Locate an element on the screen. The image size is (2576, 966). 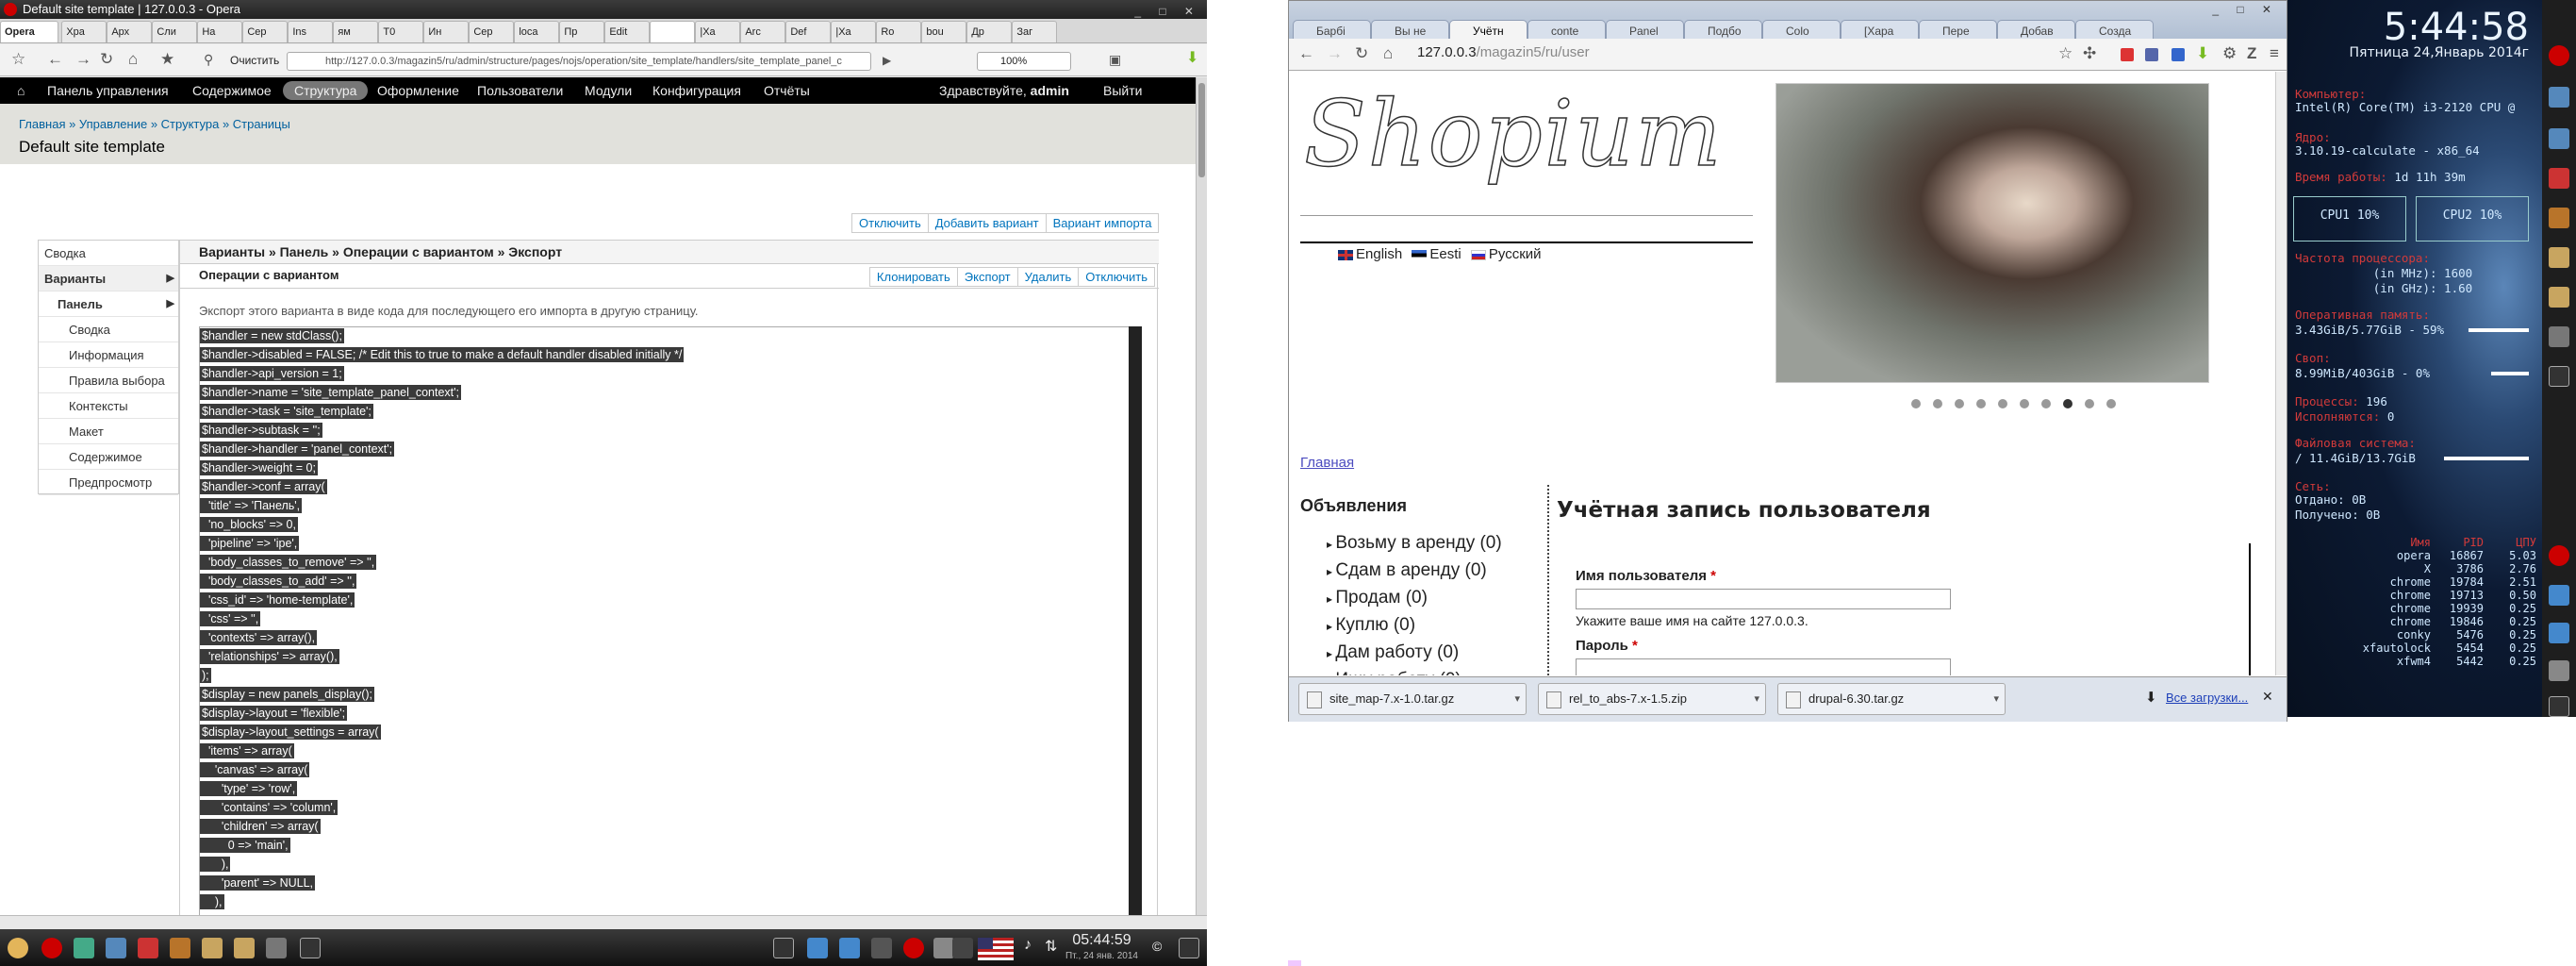
chrome-tab: Panel is located at coordinates (1645, 30).